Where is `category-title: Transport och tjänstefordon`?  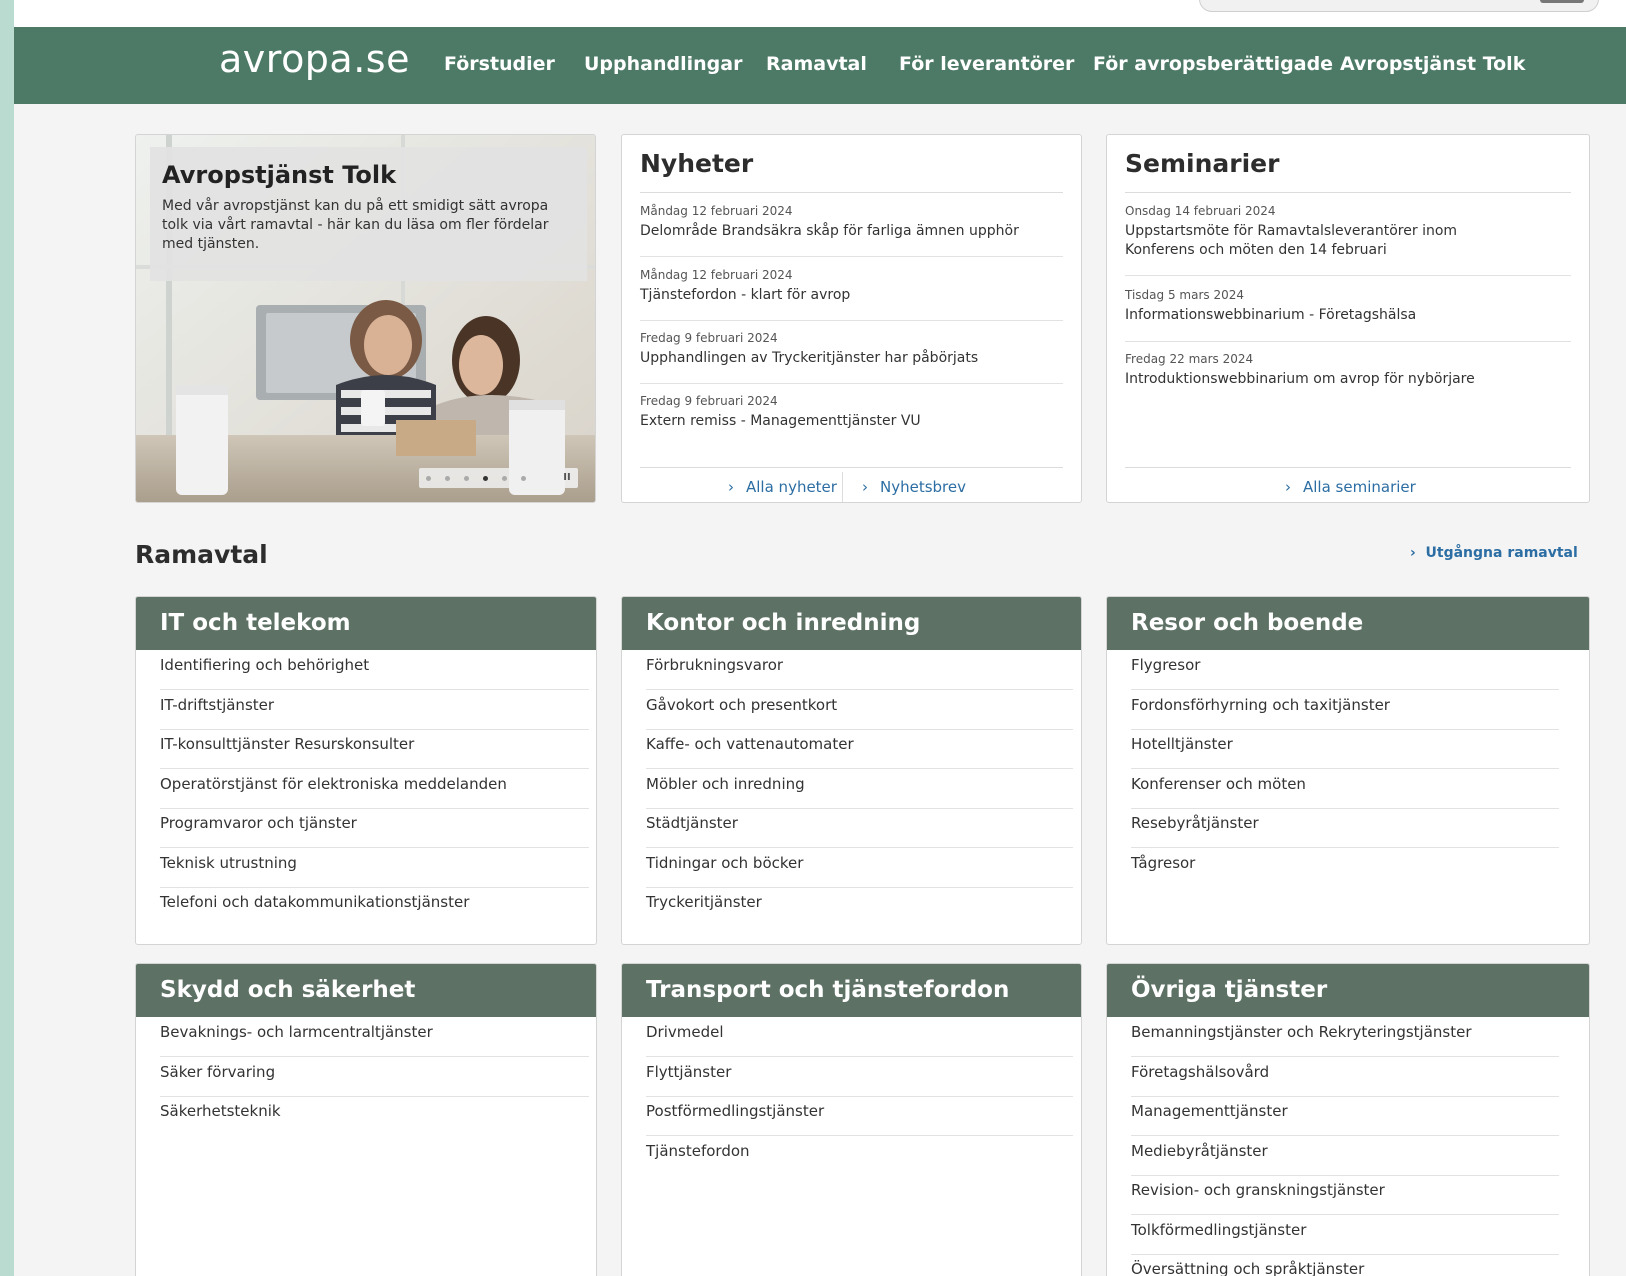
category-title: Transport och tjänstefordon is located at coordinates (827, 990).